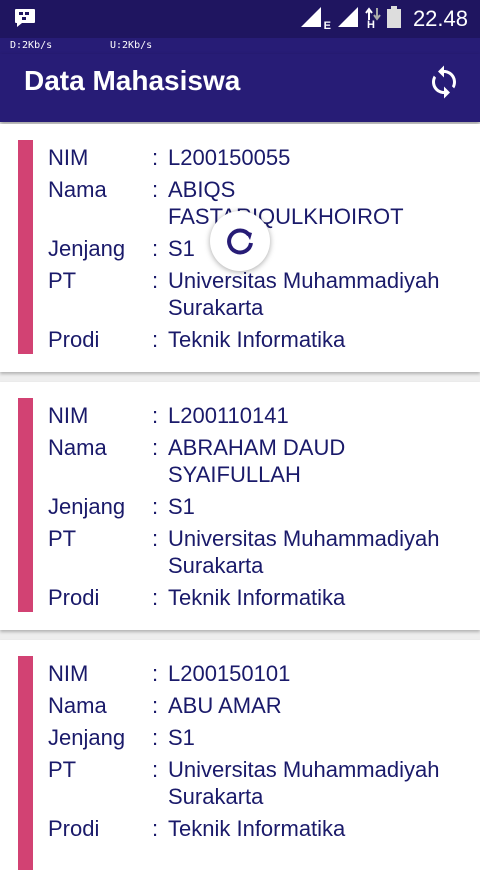 Image resolution: width=480 pixels, height=870 pixels. I want to click on data-transfer-icon: H, so click(373, 19).